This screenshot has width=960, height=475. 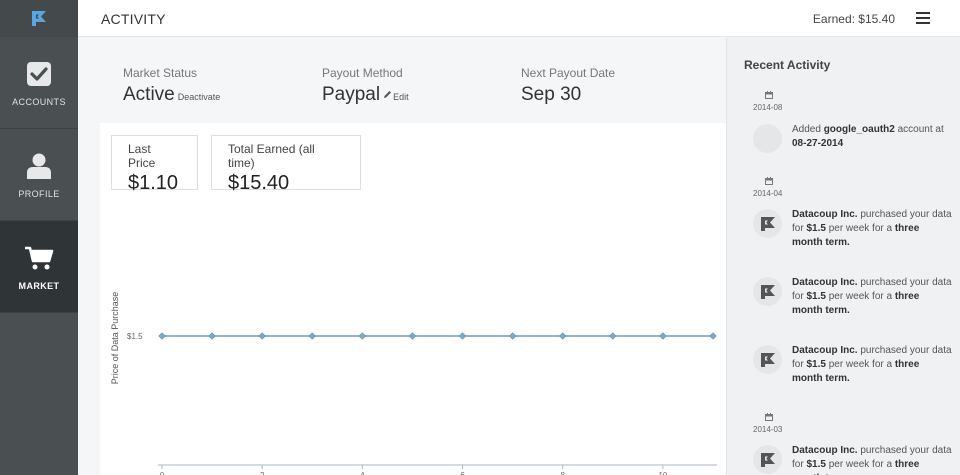 I want to click on payout-method-value: Paypal, so click(x=351, y=94).